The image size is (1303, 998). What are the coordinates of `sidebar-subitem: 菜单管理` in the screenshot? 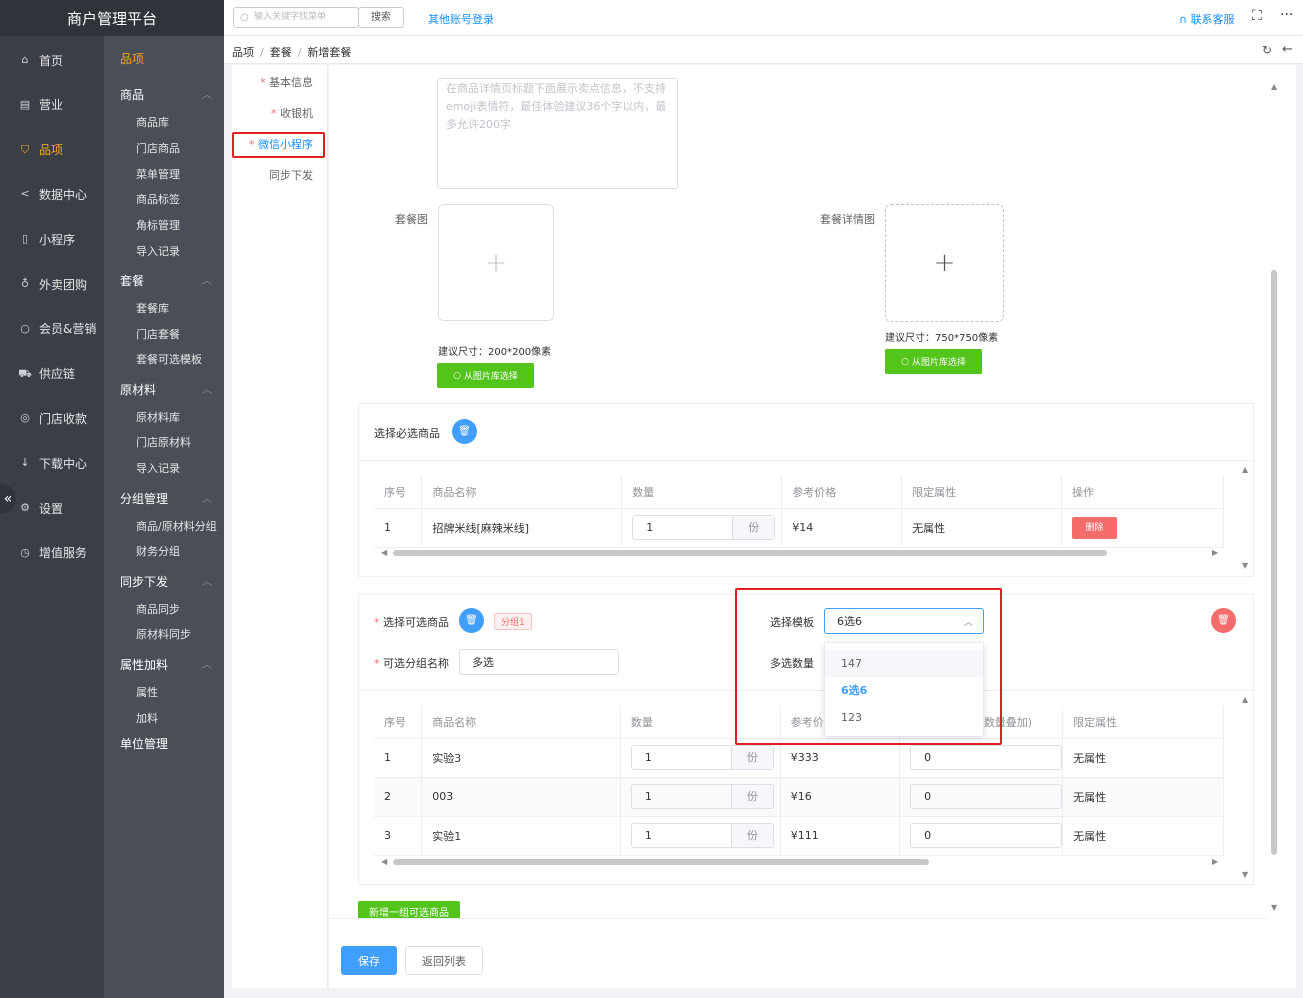 It's located at (158, 174).